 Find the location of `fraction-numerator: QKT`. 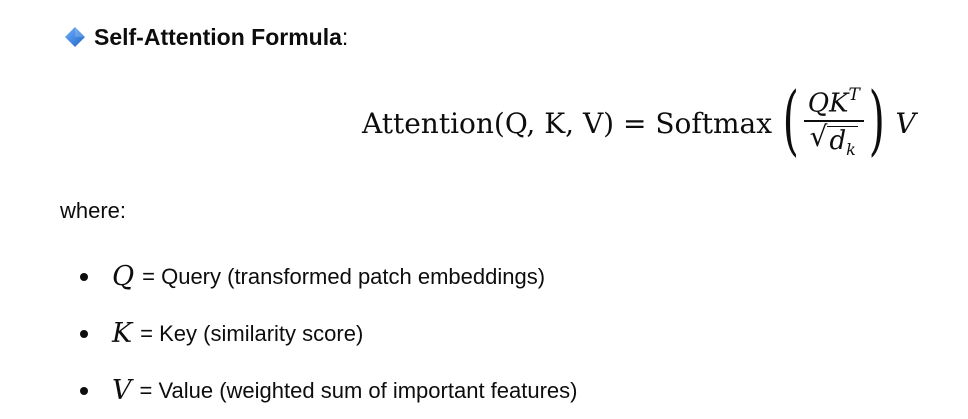

fraction-numerator: QKT is located at coordinates (833, 101).